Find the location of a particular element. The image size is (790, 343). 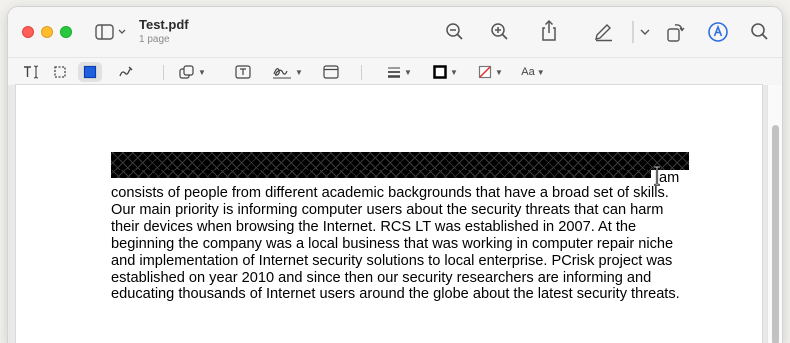

chevron-down-icon is located at coordinates (645, 32).